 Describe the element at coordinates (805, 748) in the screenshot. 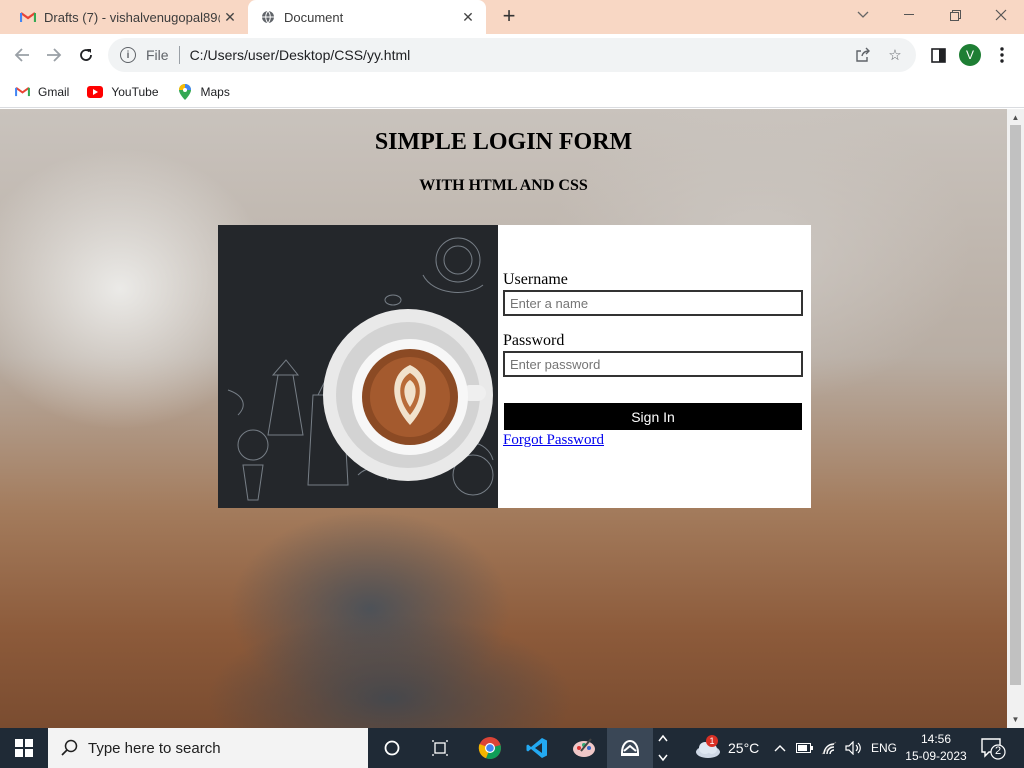

I see `battery-icon` at that location.